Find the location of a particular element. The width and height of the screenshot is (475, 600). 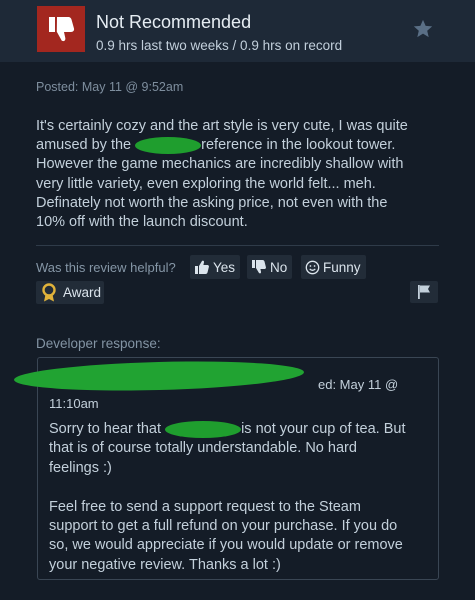

thumbs-up-icon is located at coordinates (202, 267).